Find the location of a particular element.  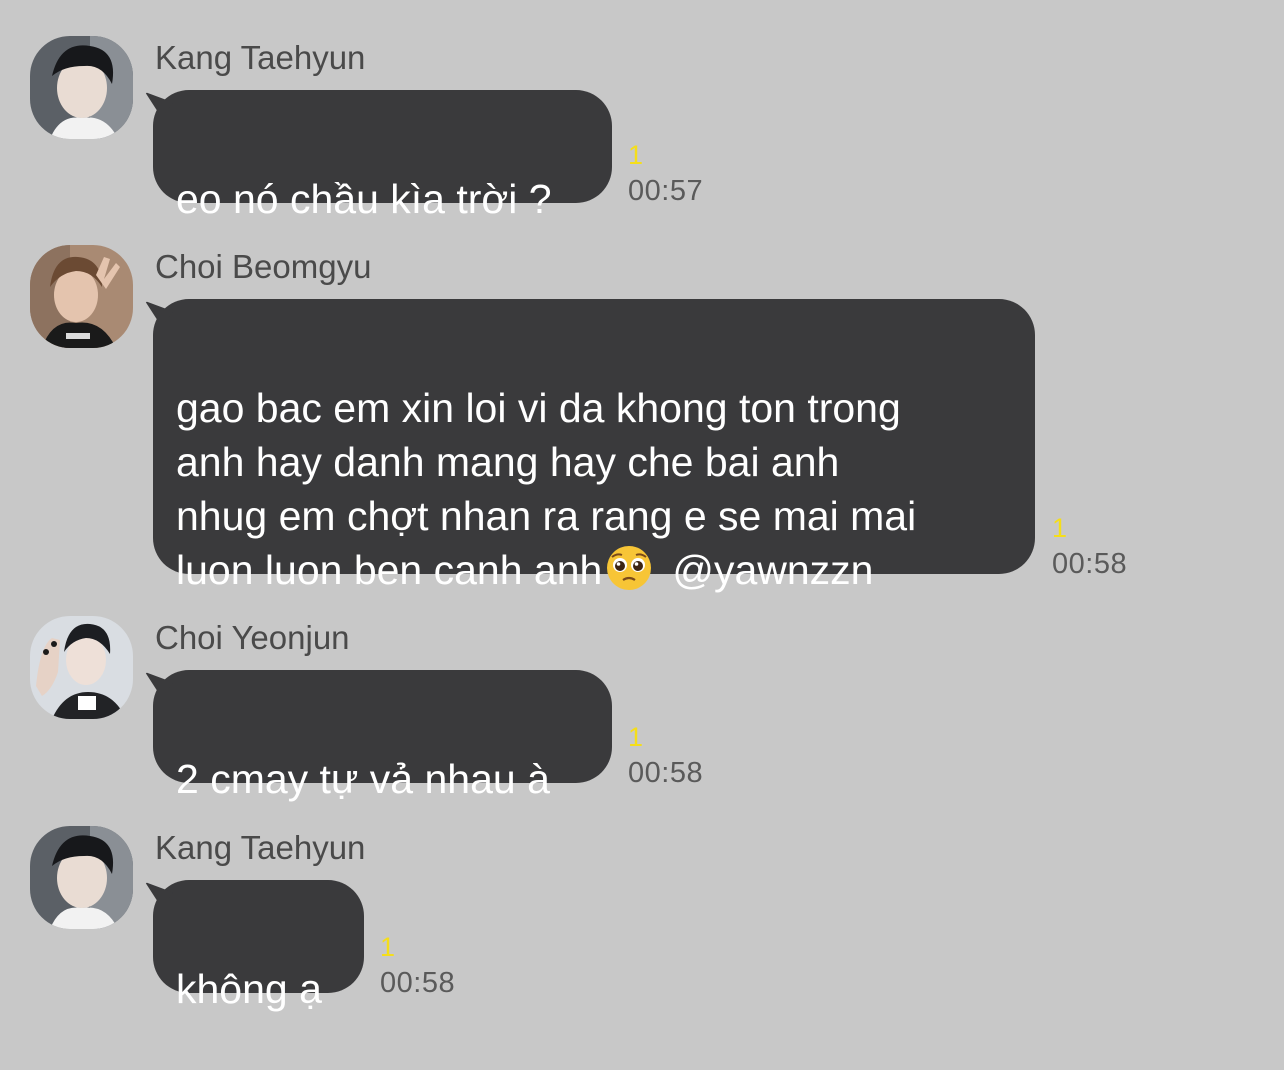

sender-name: Choi Yeonjun is located at coordinates (252, 637).